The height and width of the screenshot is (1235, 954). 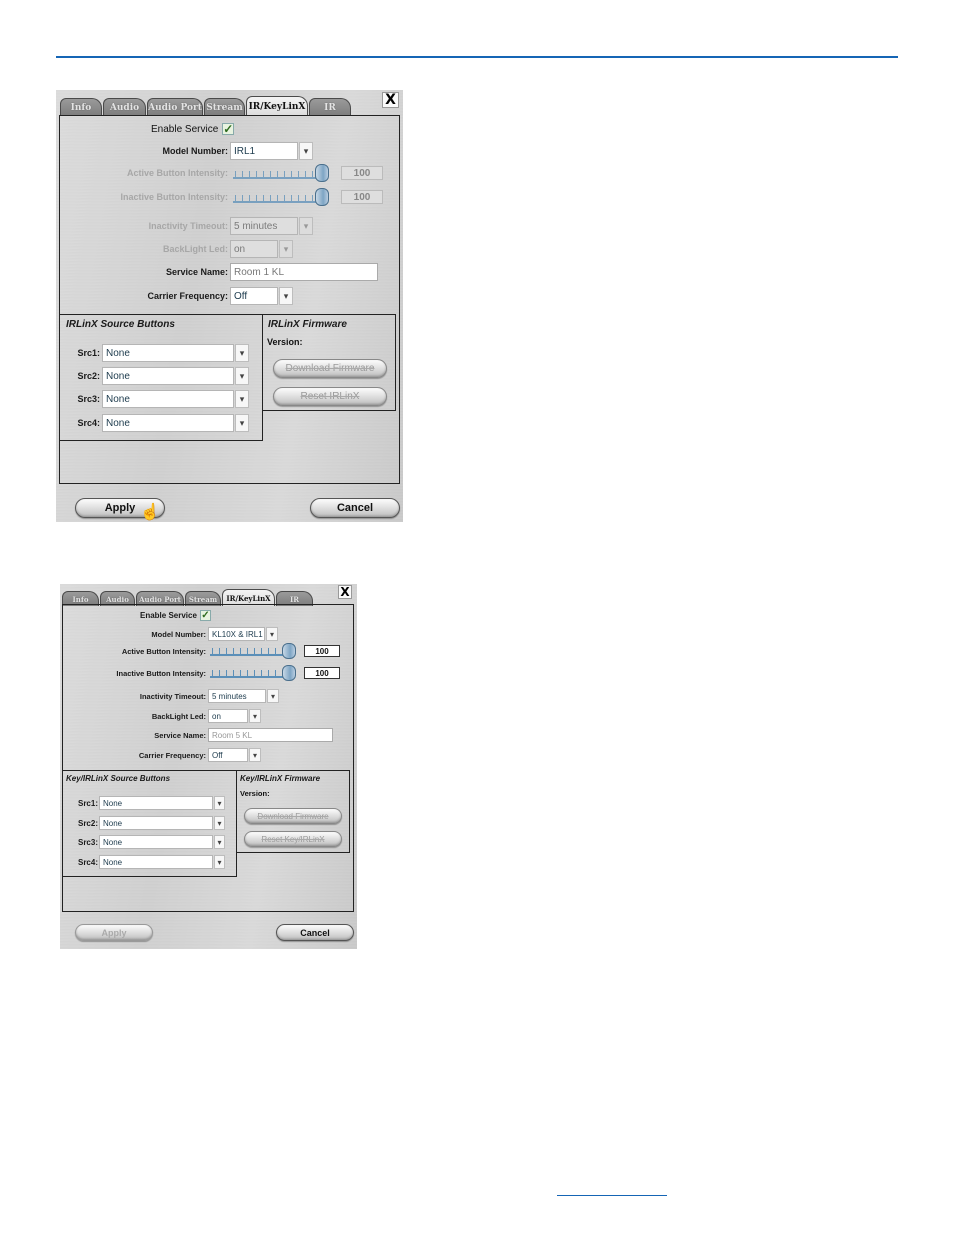 What do you see at coordinates (195, 249) in the screenshot?
I see `backlight-led-label: BackLight Led:` at bounding box center [195, 249].